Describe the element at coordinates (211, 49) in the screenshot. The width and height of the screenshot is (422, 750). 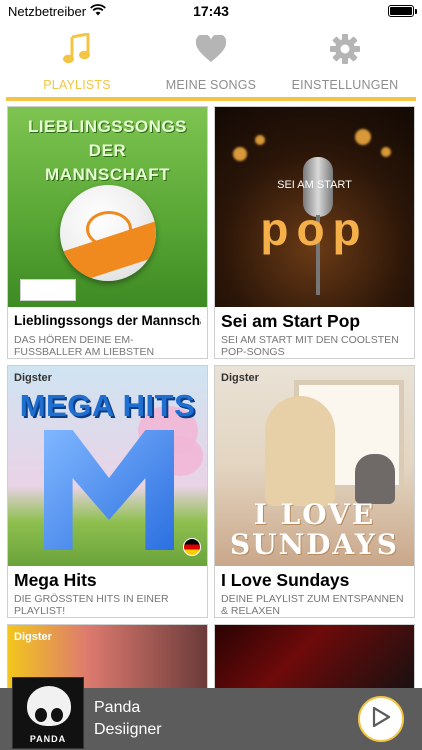
I see `heart-icon` at that location.